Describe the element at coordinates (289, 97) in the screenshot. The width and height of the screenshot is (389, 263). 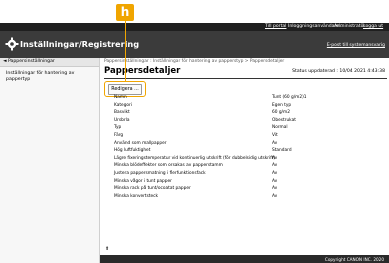
I see `row-value: Tunt (60 g/m2)1` at that location.